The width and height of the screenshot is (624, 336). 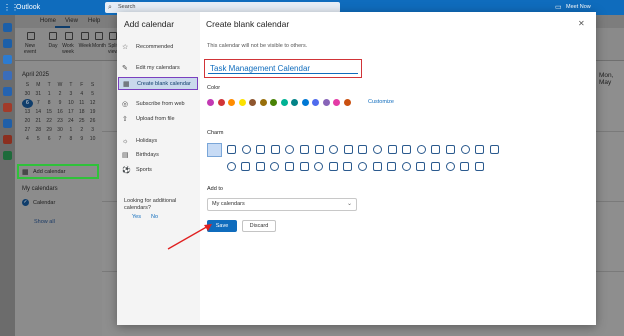 What do you see at coordinates (49, 112) in the screenshot?
I see `mini-calendar-day: 15` at bounding box center [49, 112].